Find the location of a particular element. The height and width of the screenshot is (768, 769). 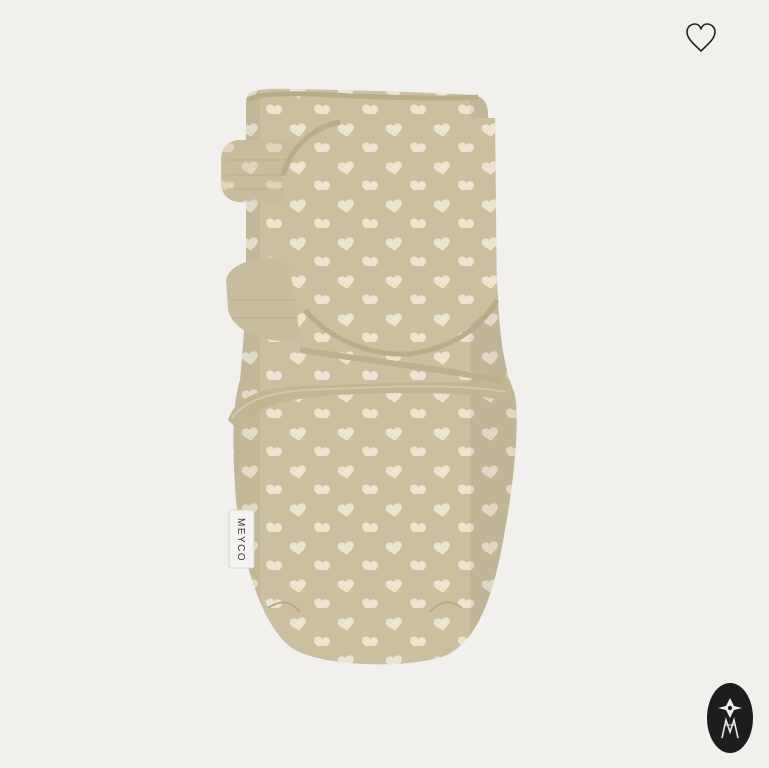

brand-label-text: MEYCO is located at coordinates (240, 540).